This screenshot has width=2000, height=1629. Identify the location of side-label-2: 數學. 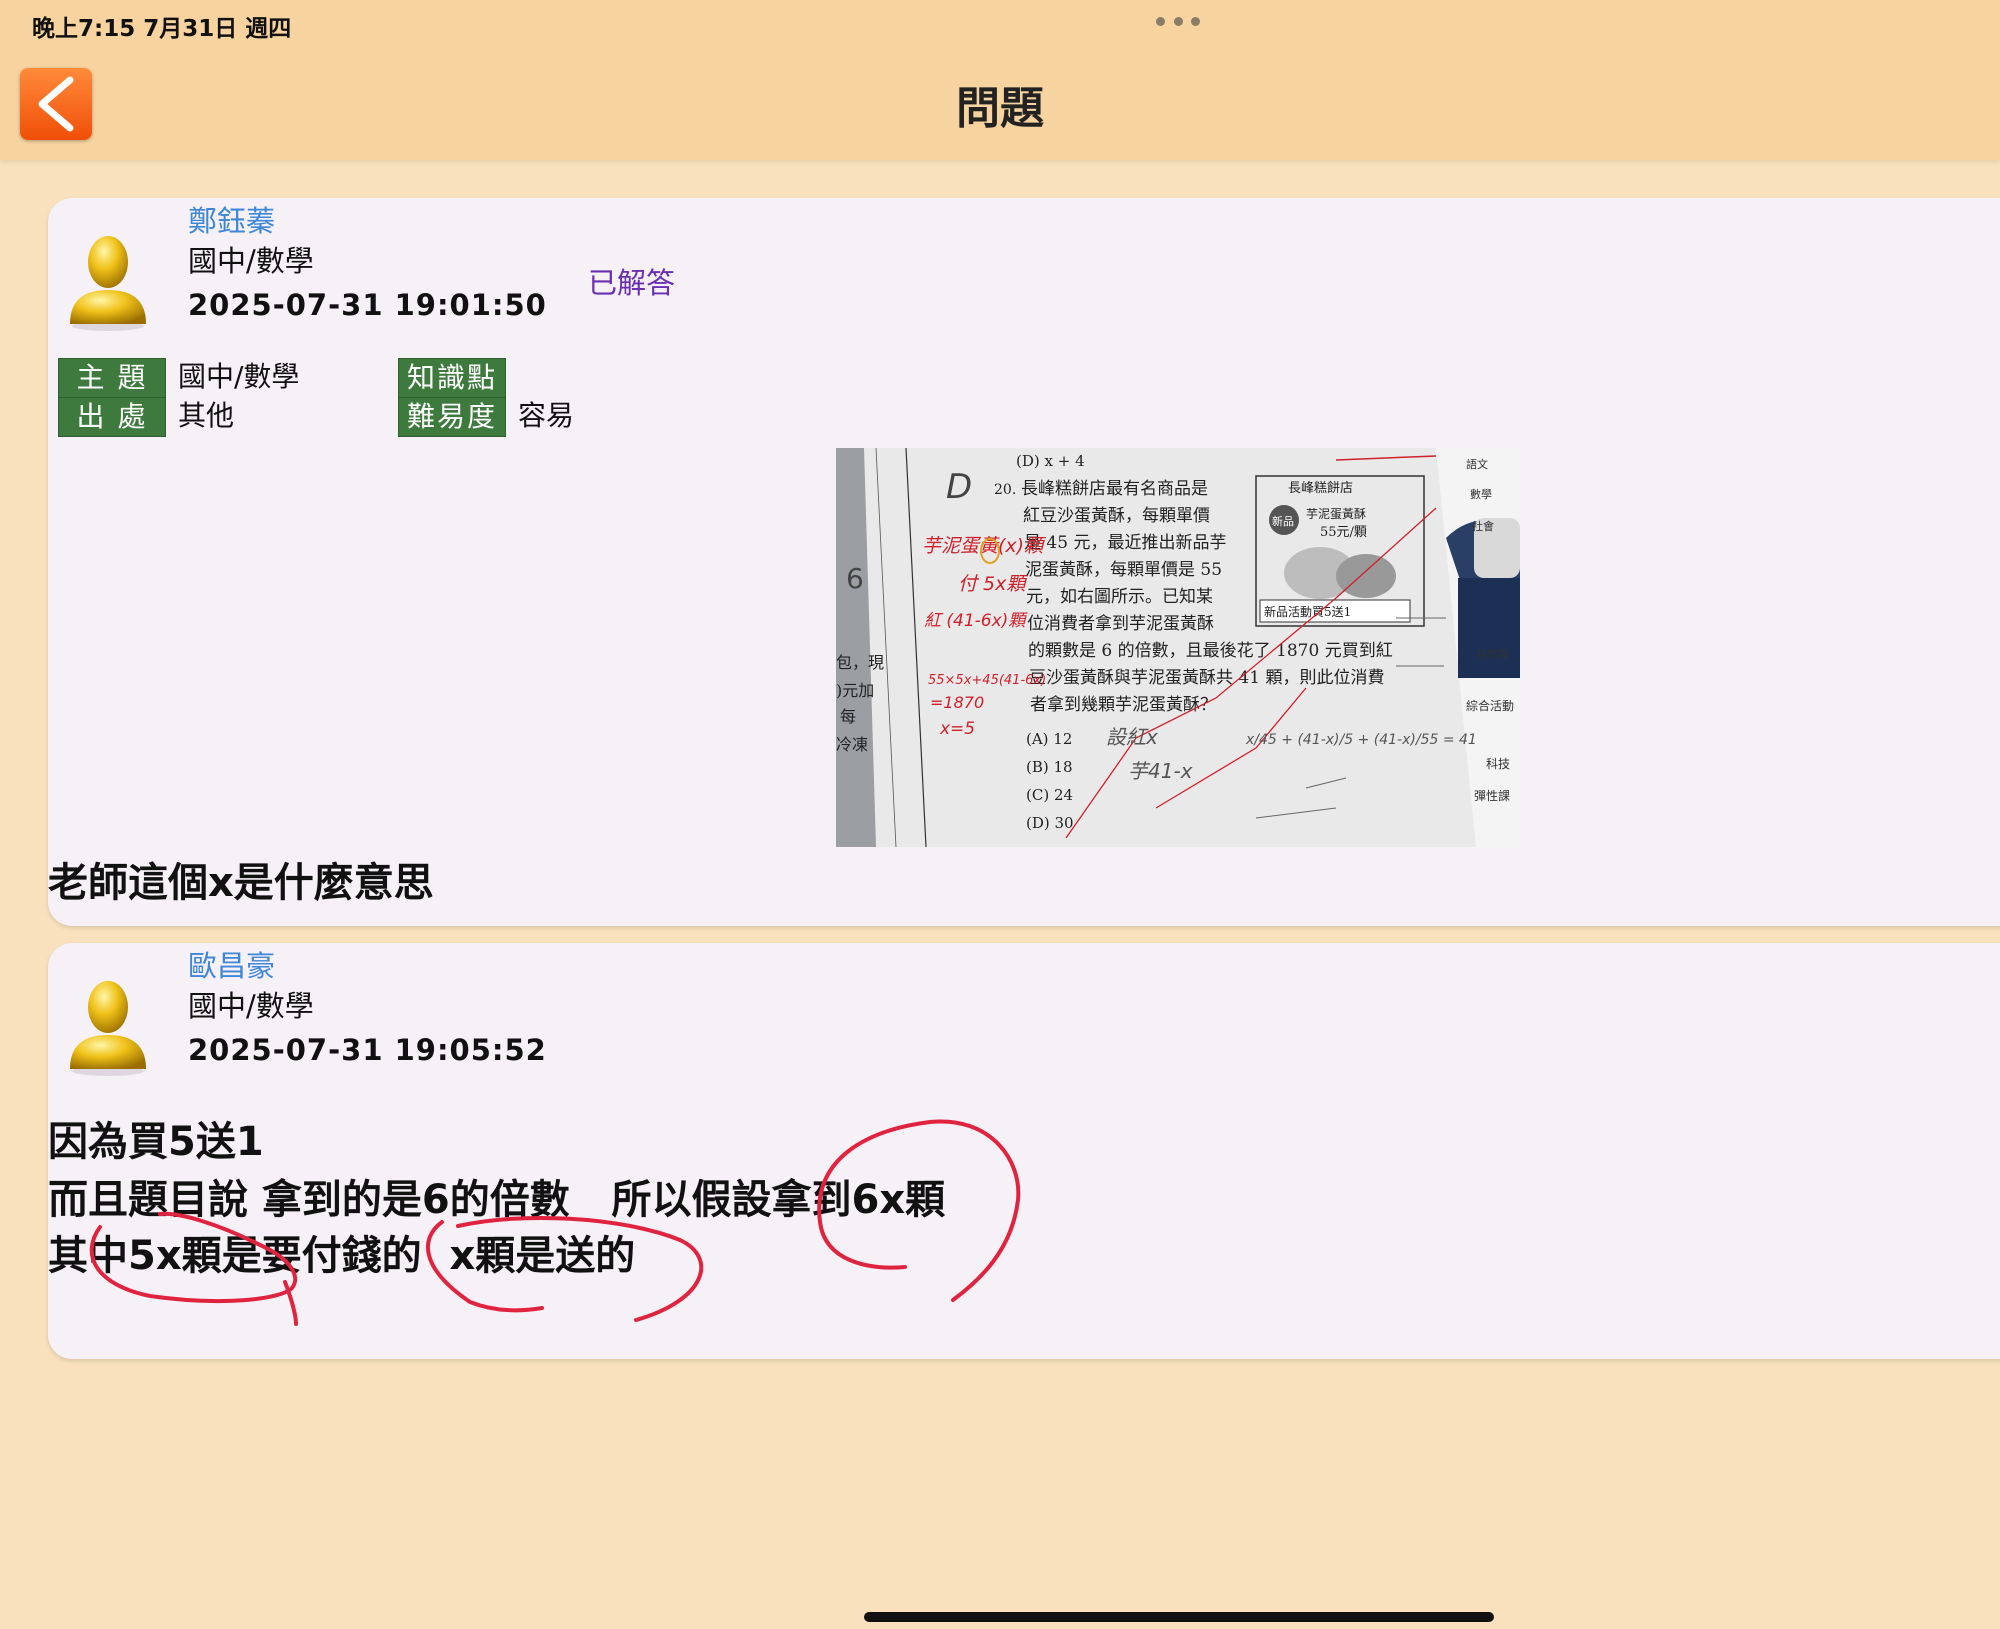
(1481, 494).